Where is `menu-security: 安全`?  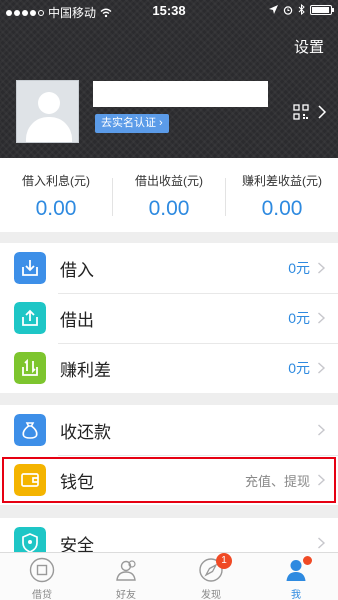 menu-security: 安全 is located at coordinates (169, 535).